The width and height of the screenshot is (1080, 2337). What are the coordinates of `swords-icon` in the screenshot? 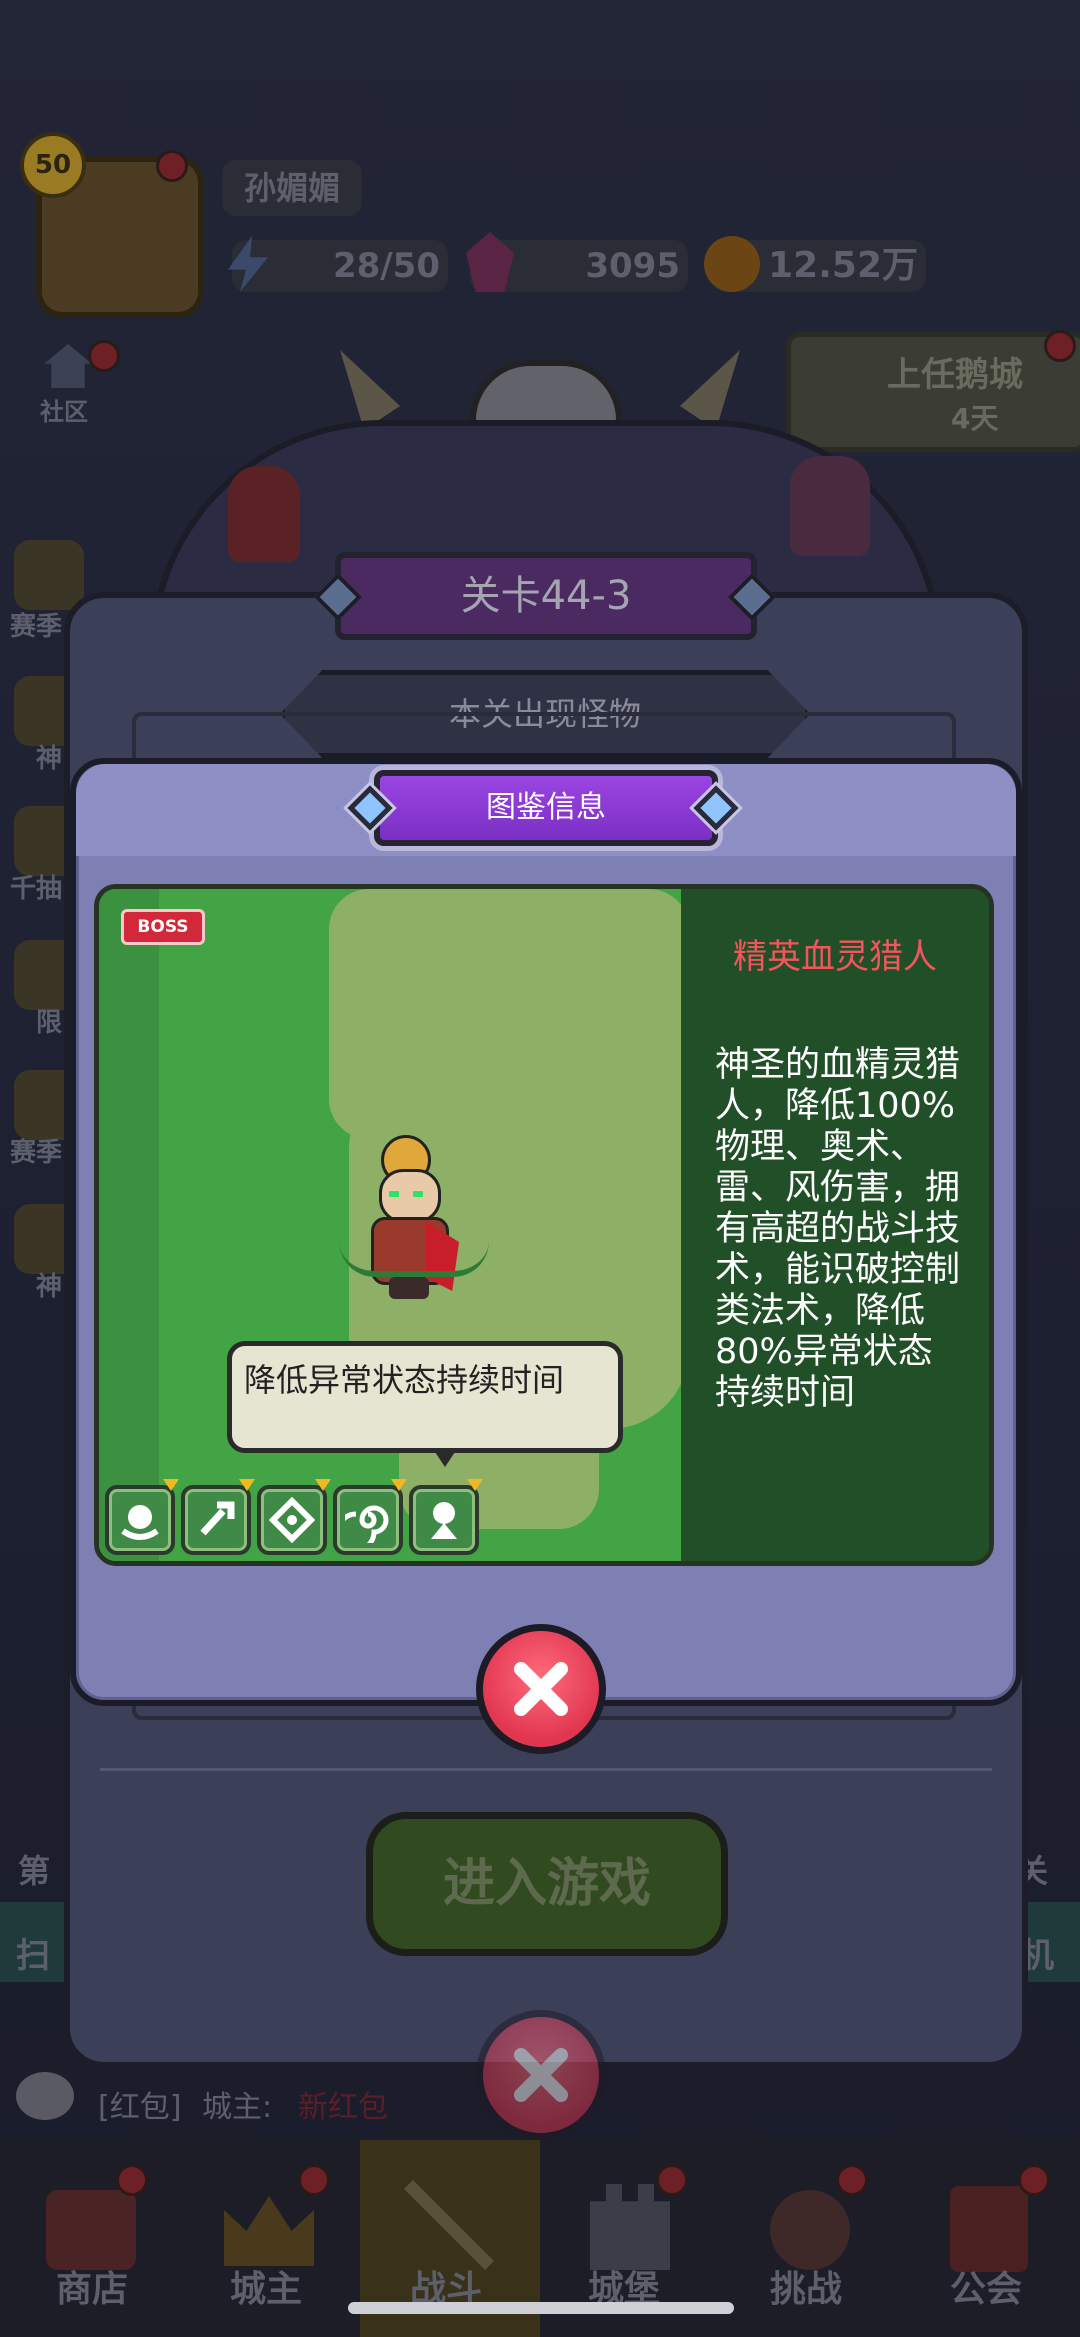 It's located at (449, 2225).